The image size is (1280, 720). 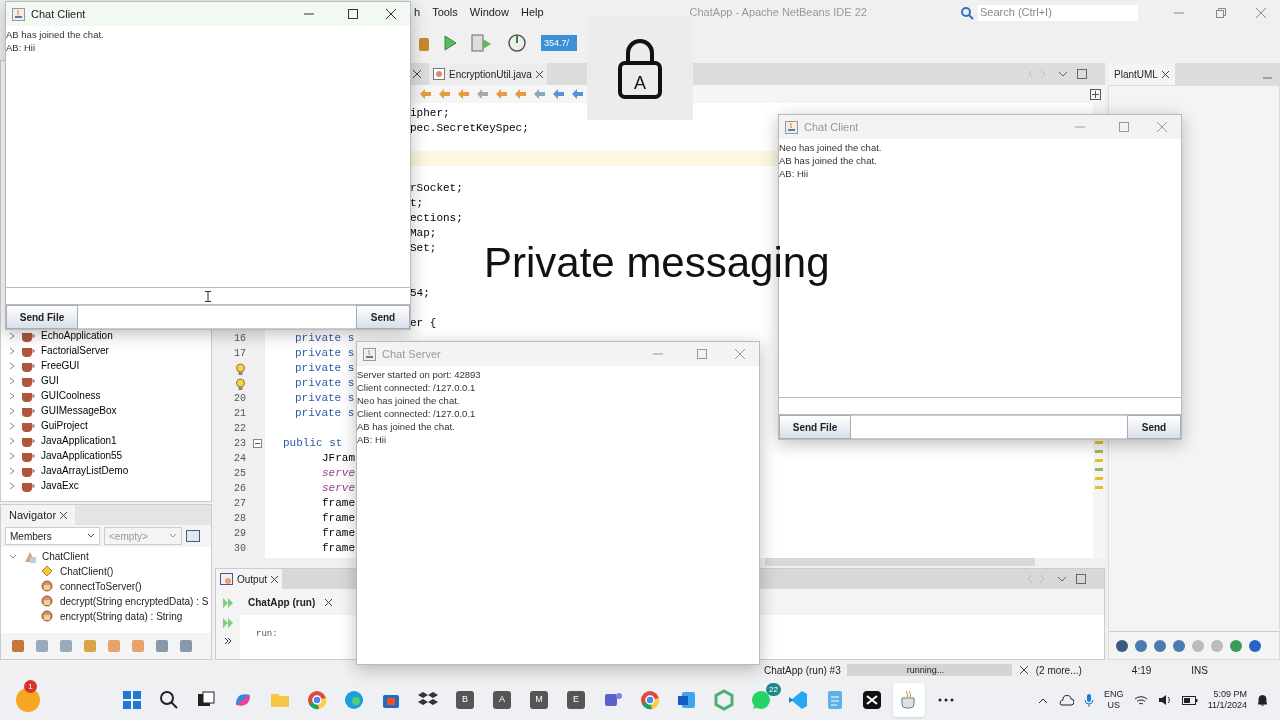 I want to click on members-dropdown: Members, so click(x=52, y=536).